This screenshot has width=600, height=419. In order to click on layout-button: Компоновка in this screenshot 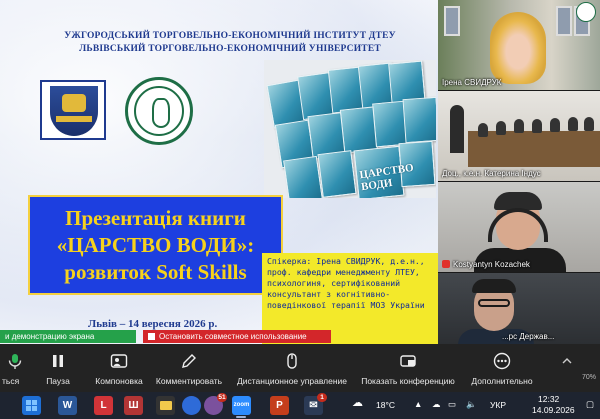, I will do `click(119, 368)`.